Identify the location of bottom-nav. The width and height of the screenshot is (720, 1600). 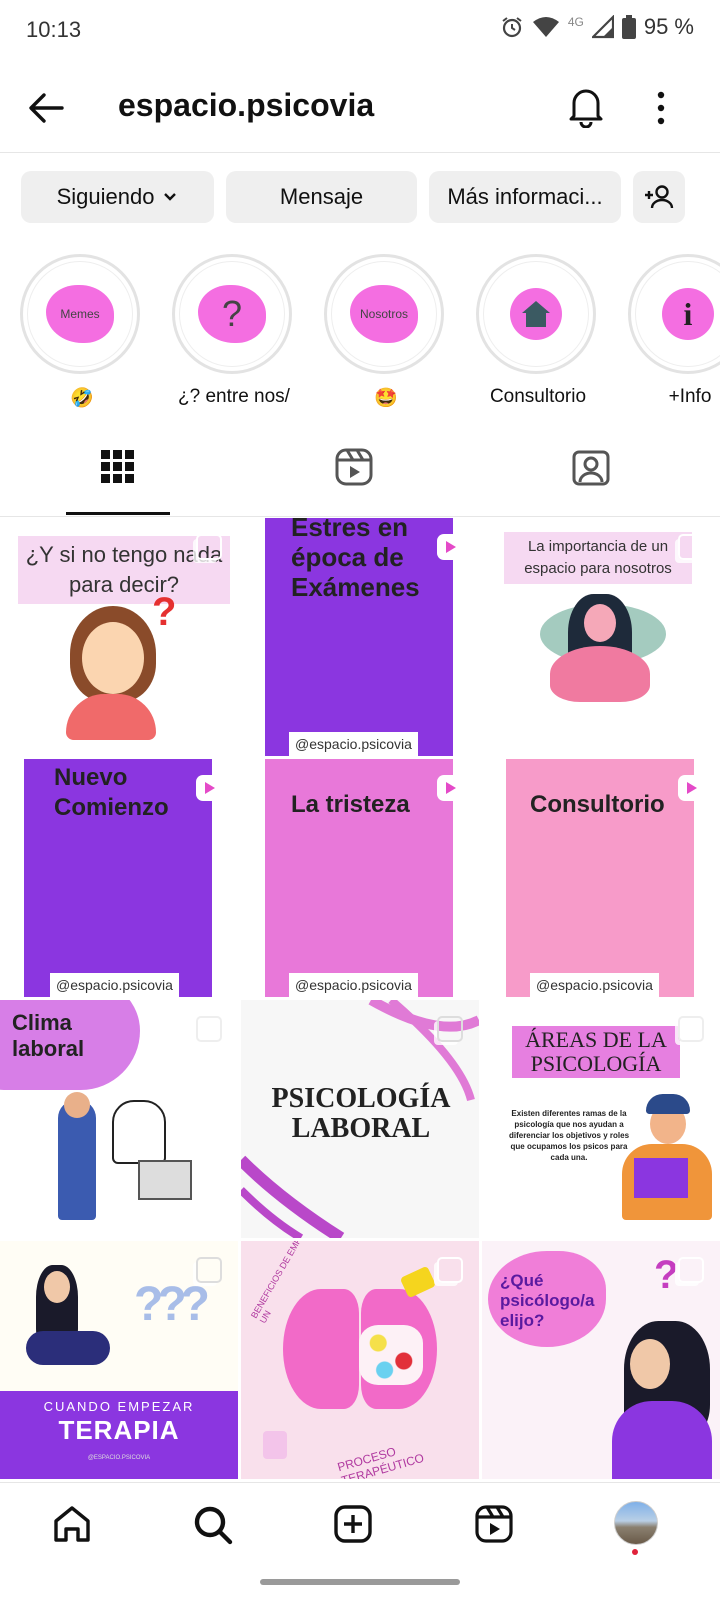
(360, 1522).